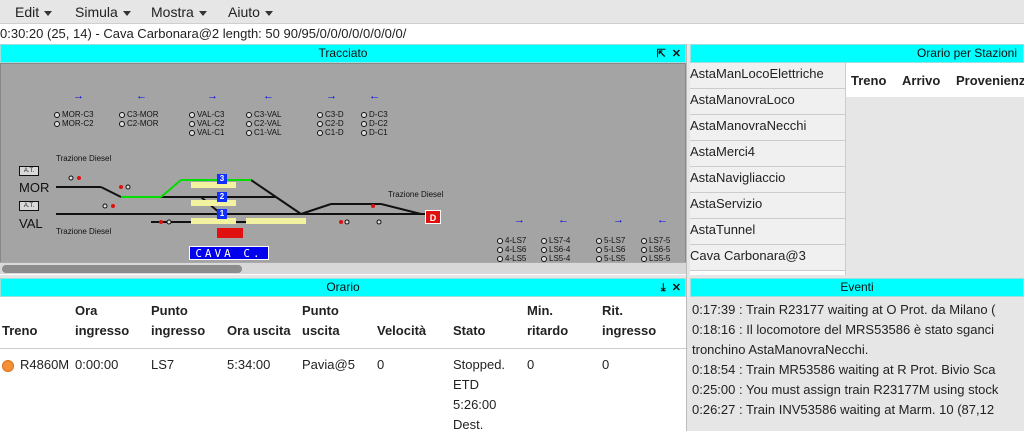 Image resolution: width=1024 pixels, height=435 pixels. What do you see at coordinates (229, 253) in the screenshot?
I see `station-sign: CAVA C.` at bounding box center [229, 253].